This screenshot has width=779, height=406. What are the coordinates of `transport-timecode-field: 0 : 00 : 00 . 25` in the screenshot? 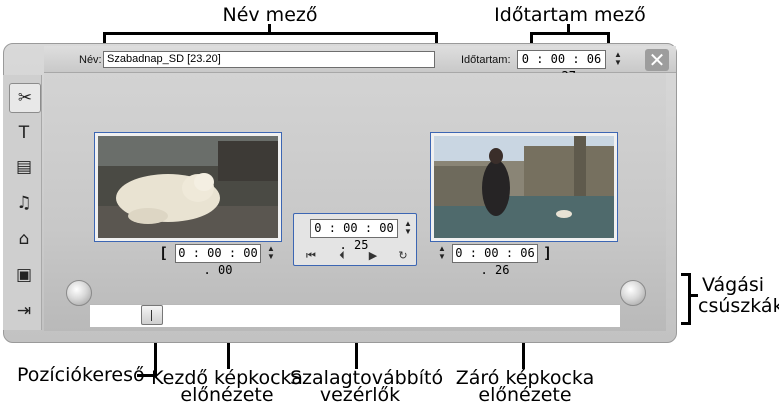 It's located at (354, 235).